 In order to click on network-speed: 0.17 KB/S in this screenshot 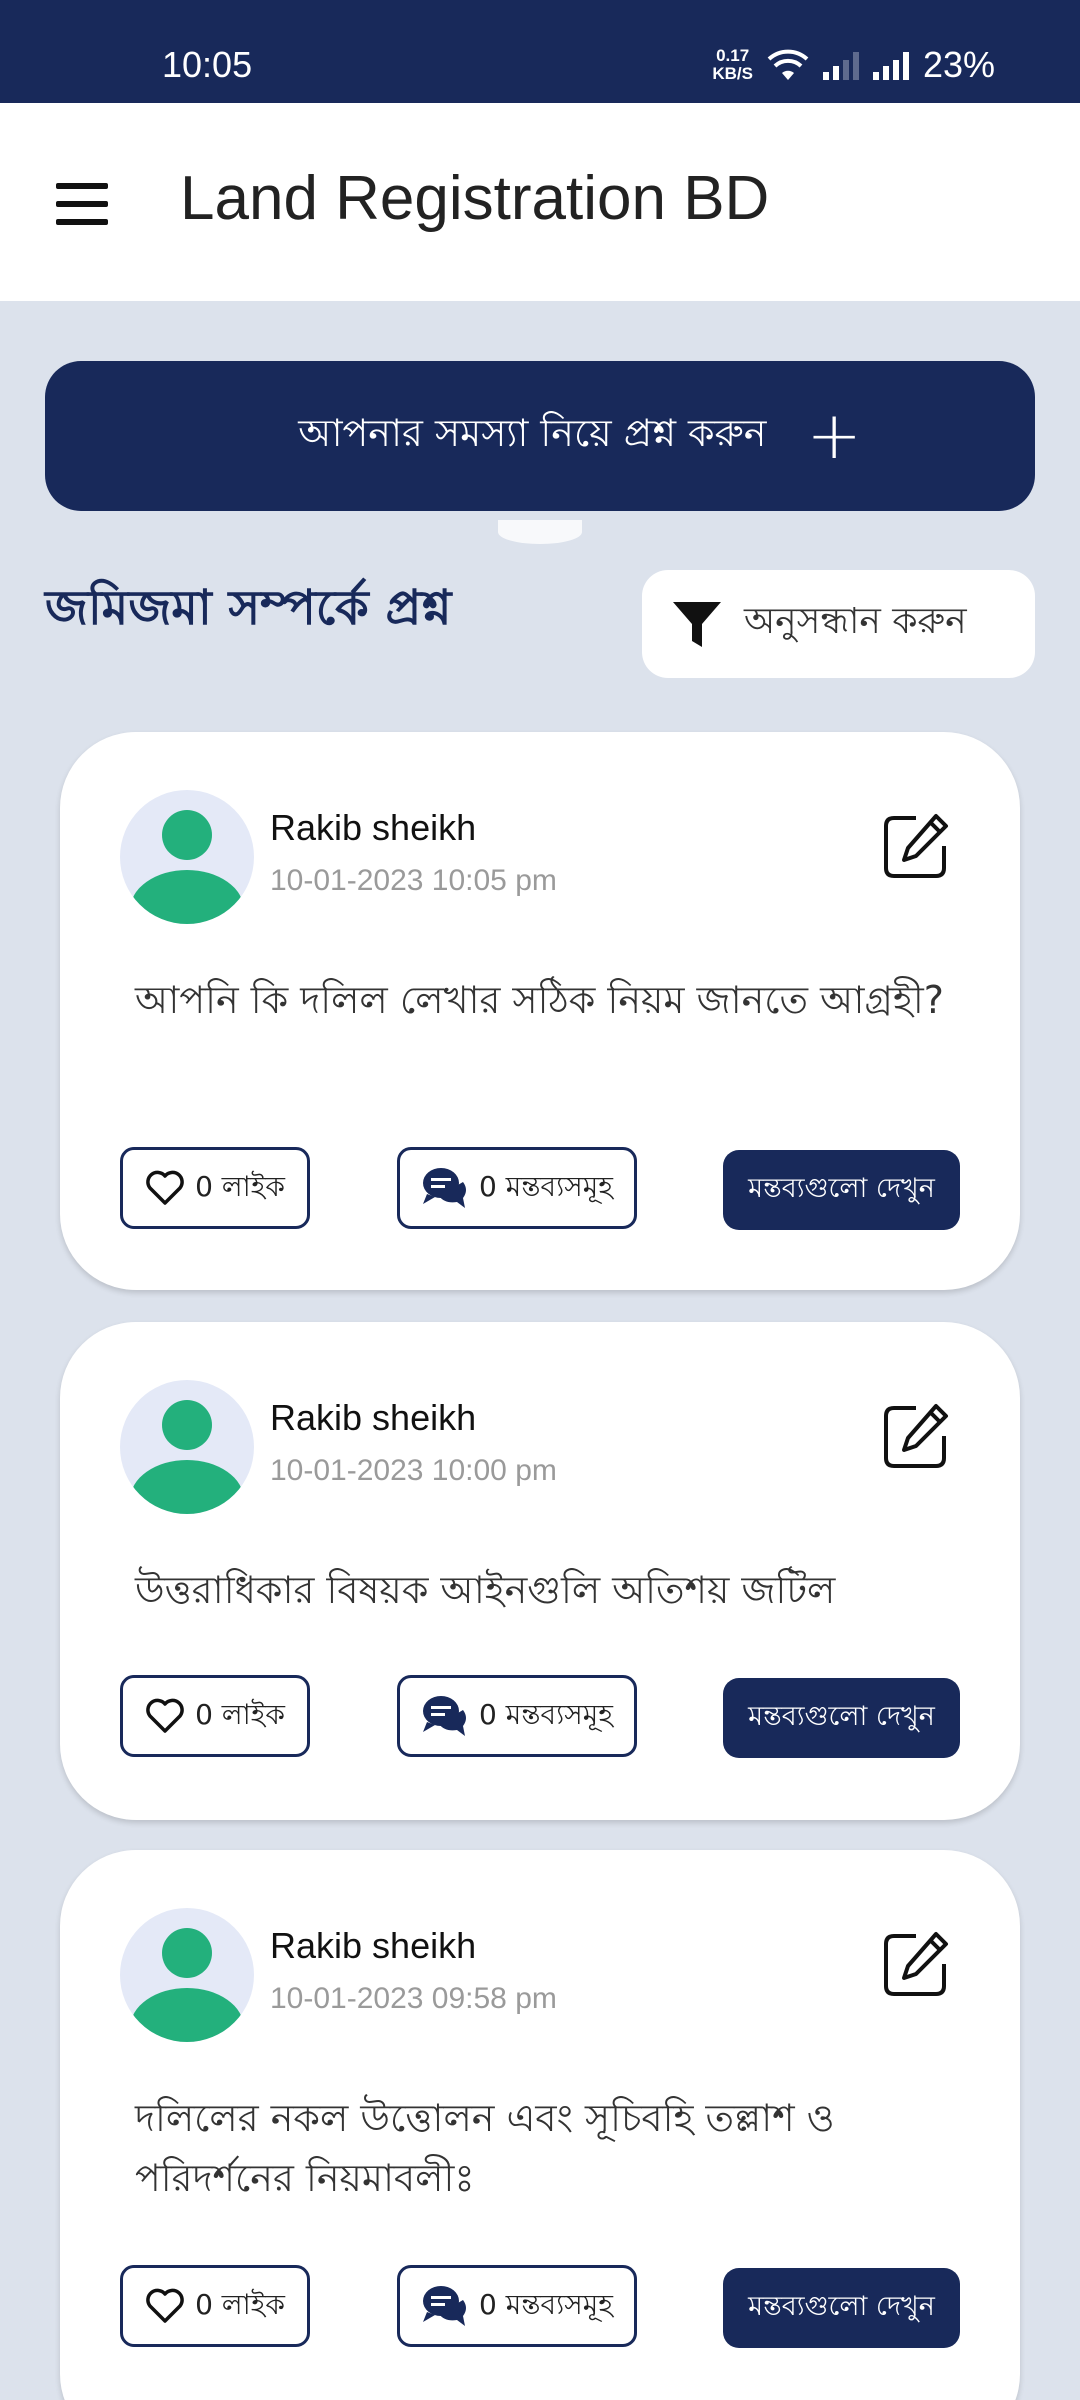, I will do `click(732, 64)`.